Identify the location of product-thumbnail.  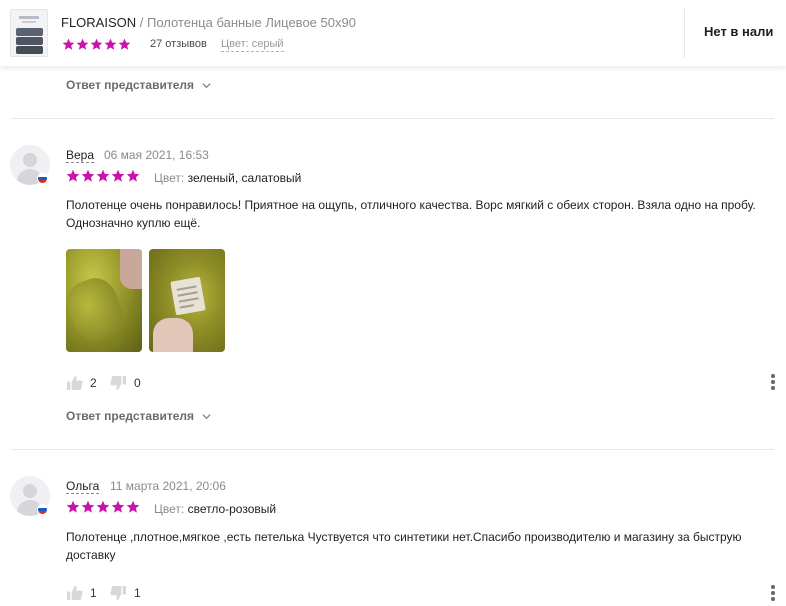
(29, 33).